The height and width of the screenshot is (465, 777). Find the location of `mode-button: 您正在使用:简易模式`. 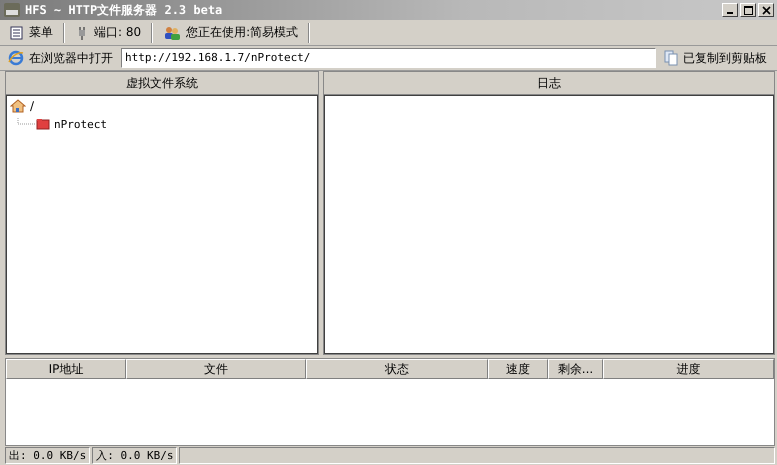

mode-button: 您正在使用:简易模式 is located at coordinates (230, 32).